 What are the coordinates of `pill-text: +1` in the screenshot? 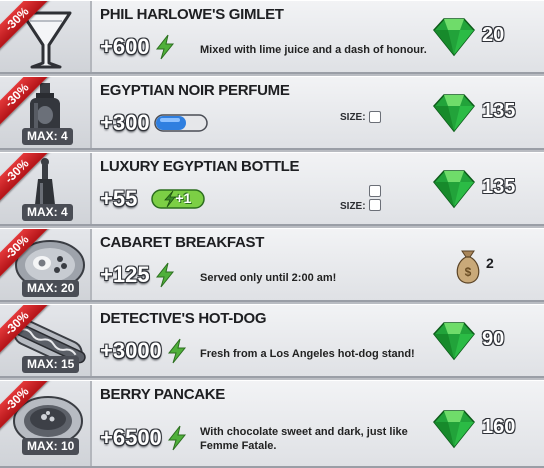 It's located at (183, 198).